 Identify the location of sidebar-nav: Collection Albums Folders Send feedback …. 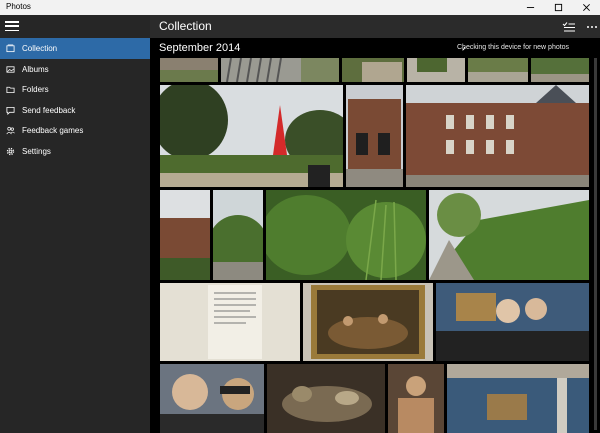
(75, 99).